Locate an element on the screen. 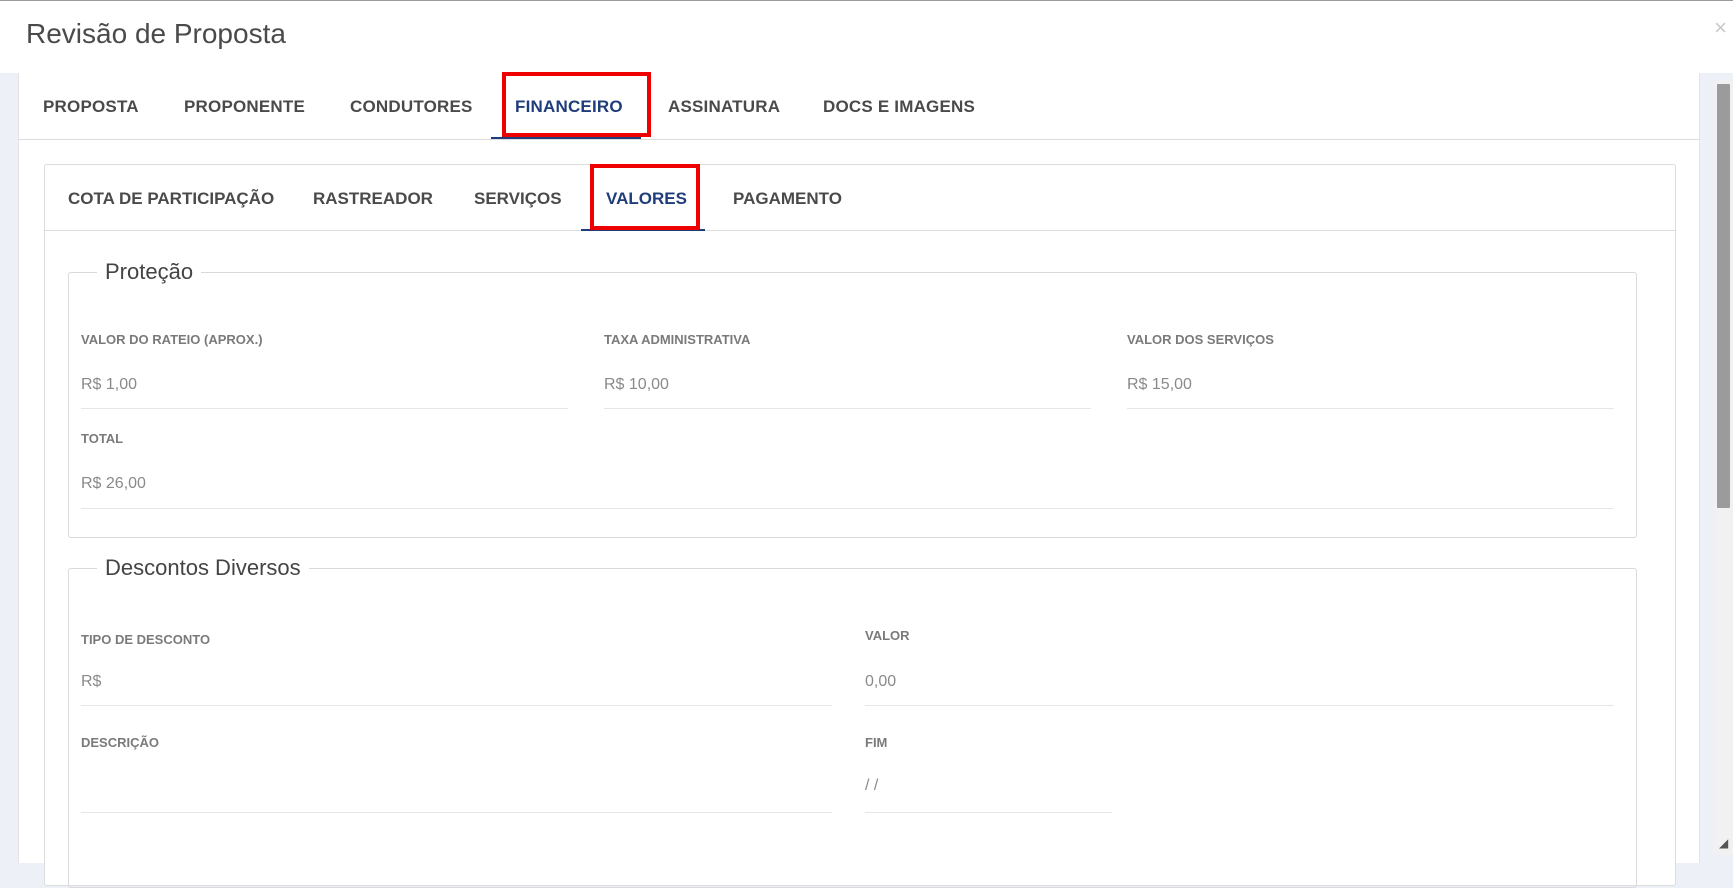 This screenshot has height=888, width=1733. taxa-admin-value: R$ 10,00 is located at coordinates (636, 384).